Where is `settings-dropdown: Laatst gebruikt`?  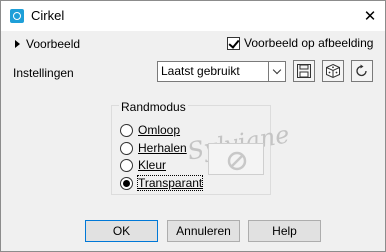 settings-dropdown: Laatst gebruikt is located at coordinates (221, 71).